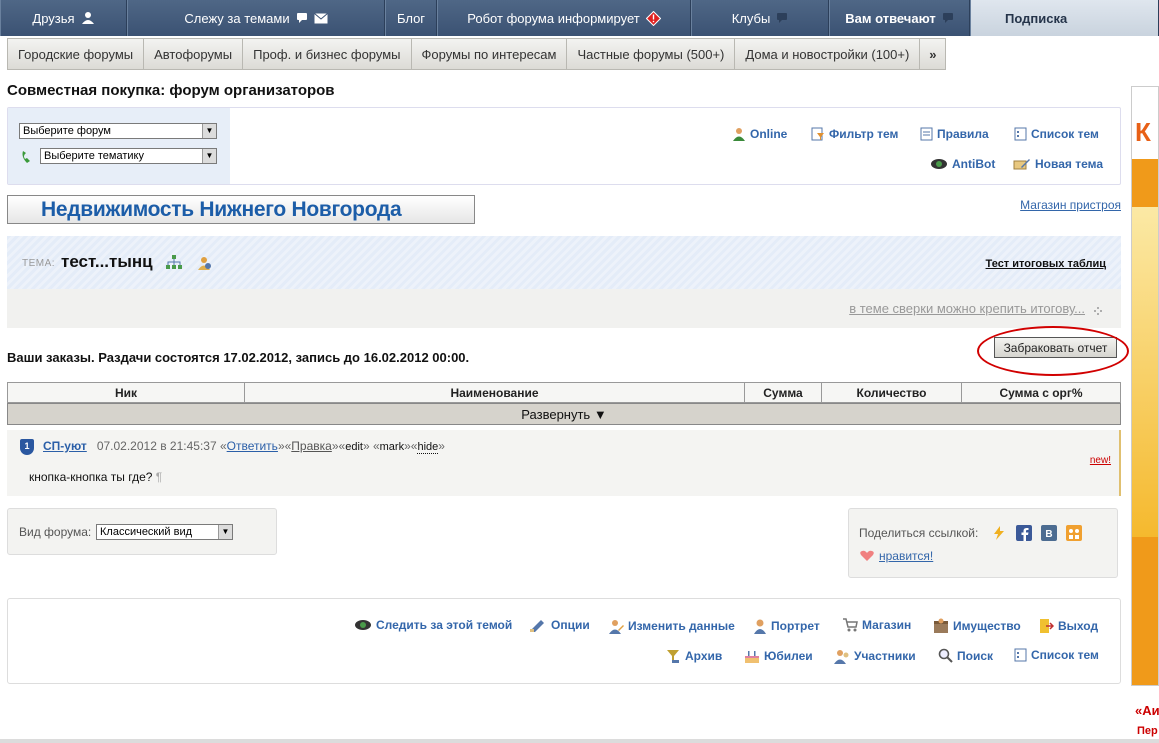  I want to click on topic-list-link: Список тем, so click(1056, 134).